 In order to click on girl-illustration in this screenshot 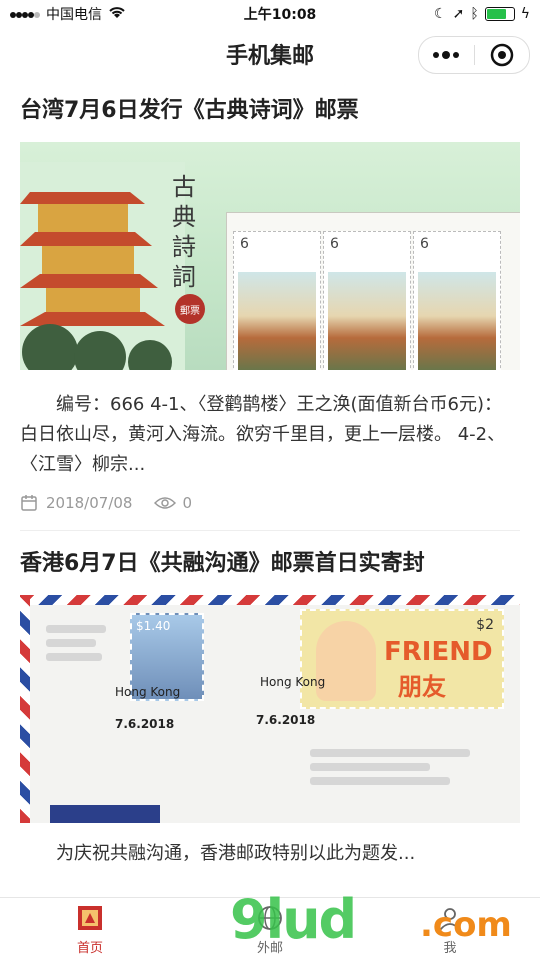, I will do `click(346, 661)`.